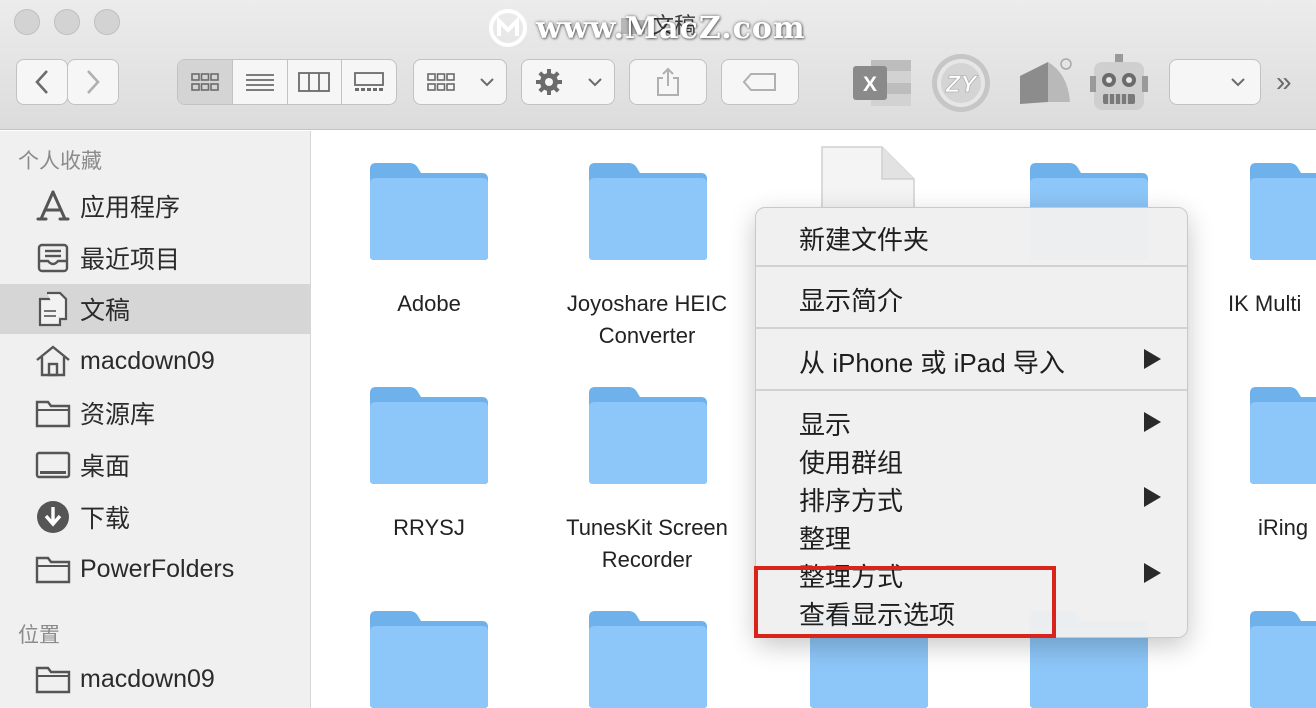 The image size is (1316, 708). Describe the element at coordinates (105, 467) in the screenshot. I see `sidebar-item-label: 桌面` at that location.